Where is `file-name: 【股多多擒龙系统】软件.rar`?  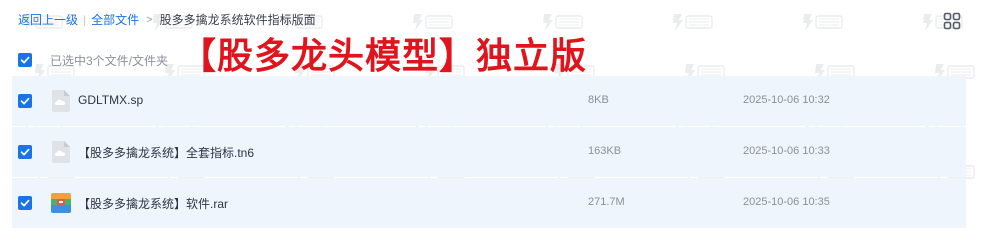
file-name: 【股多多擒龙系统】软件.rar is located at coordinates (153, 203).